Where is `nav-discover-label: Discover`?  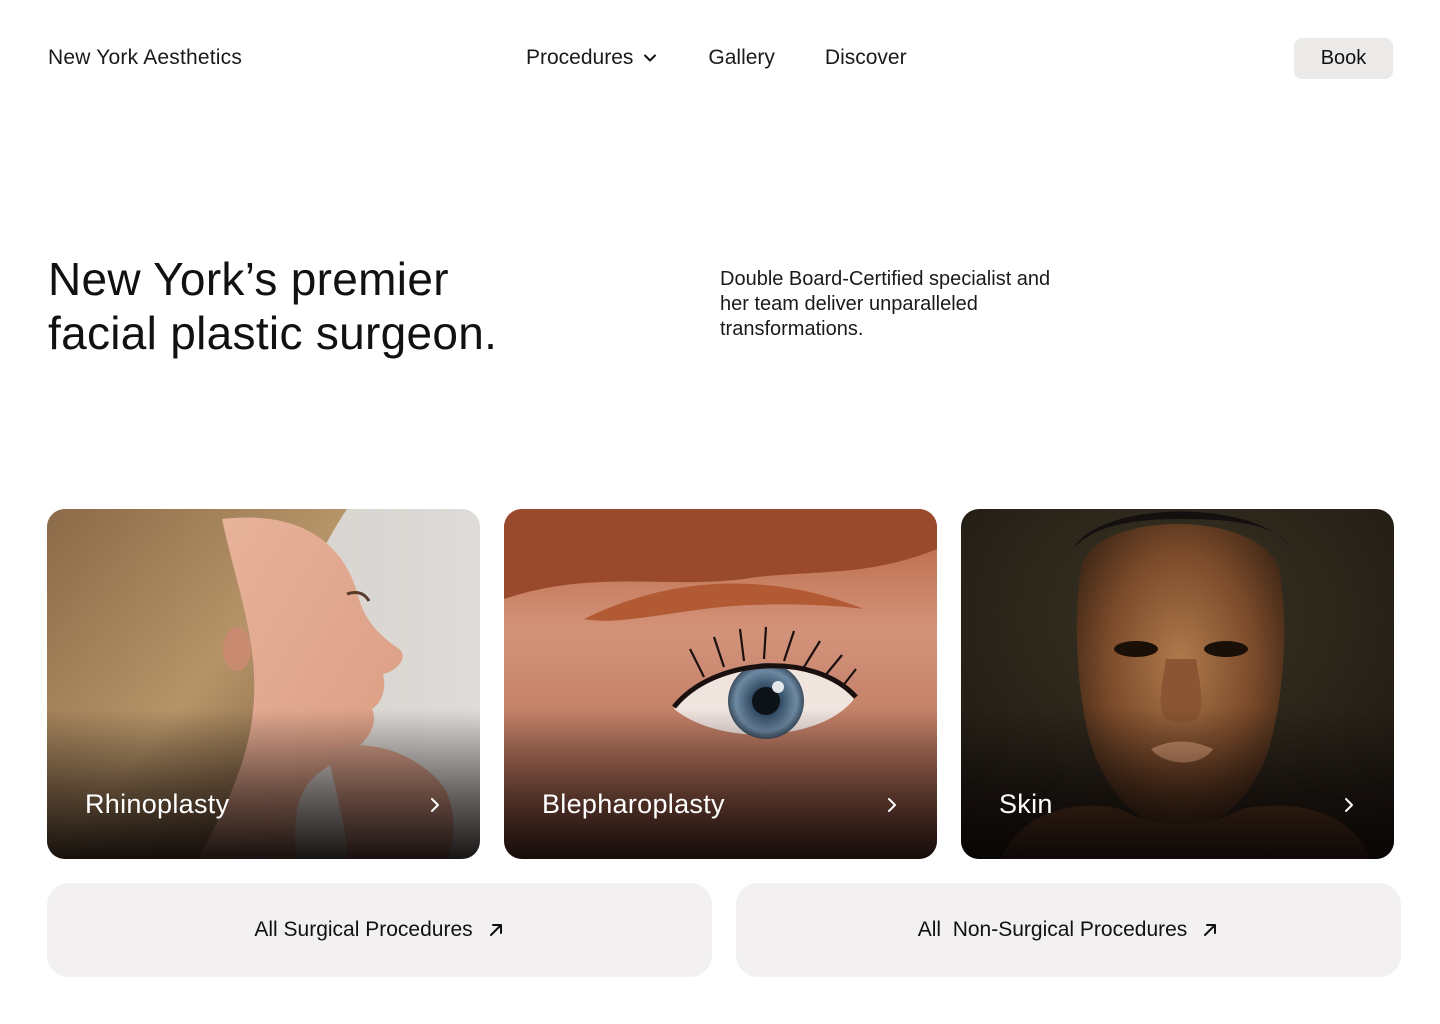 nav-discover-label: Discover is located at coordinates (865, 57).